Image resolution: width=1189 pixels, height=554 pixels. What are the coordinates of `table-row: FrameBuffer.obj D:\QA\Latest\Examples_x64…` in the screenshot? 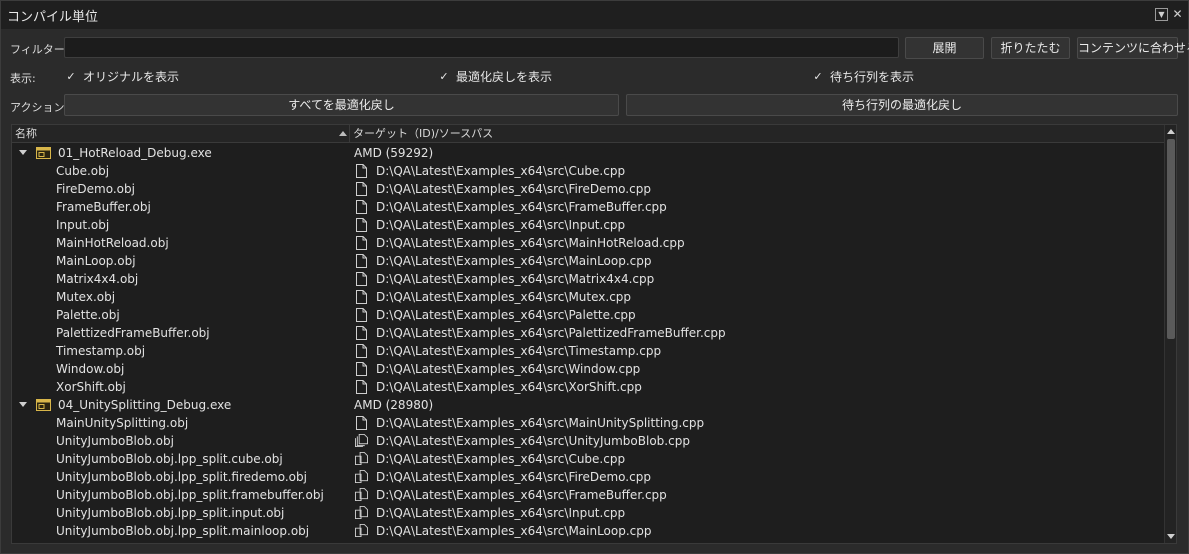 It's located at (588, 207).